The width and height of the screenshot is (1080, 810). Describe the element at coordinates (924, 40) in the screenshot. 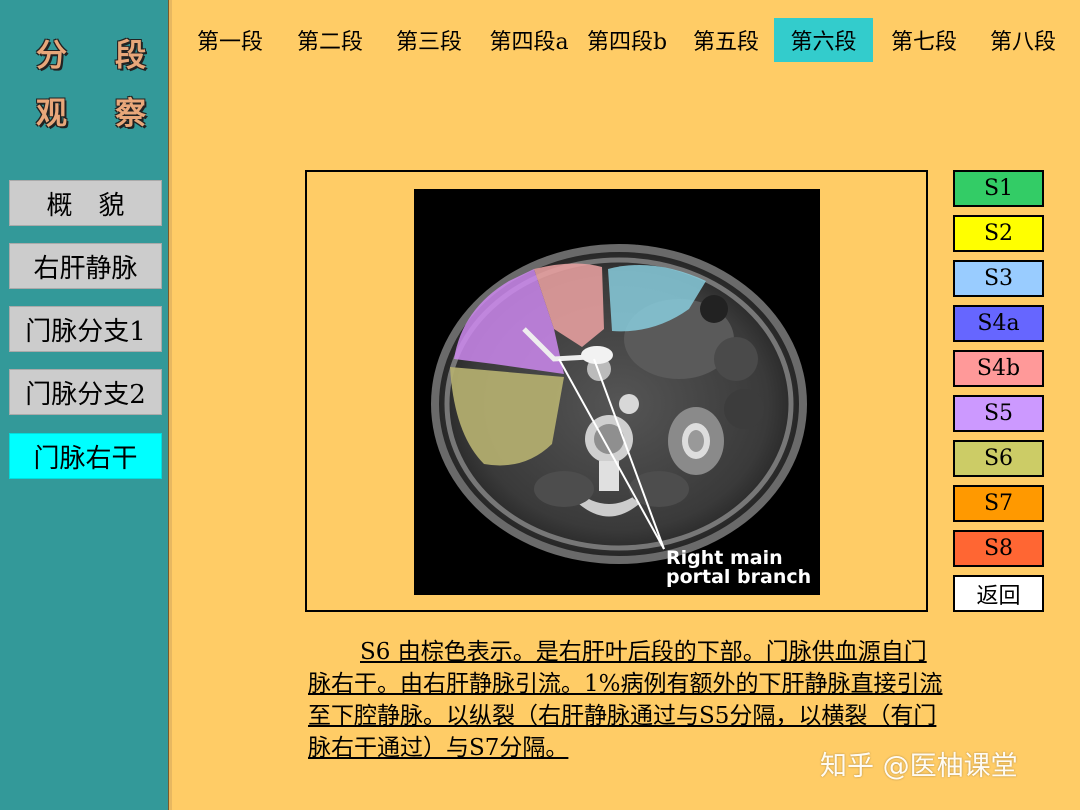

I see `tab-segment-7: 第七段` at that location.